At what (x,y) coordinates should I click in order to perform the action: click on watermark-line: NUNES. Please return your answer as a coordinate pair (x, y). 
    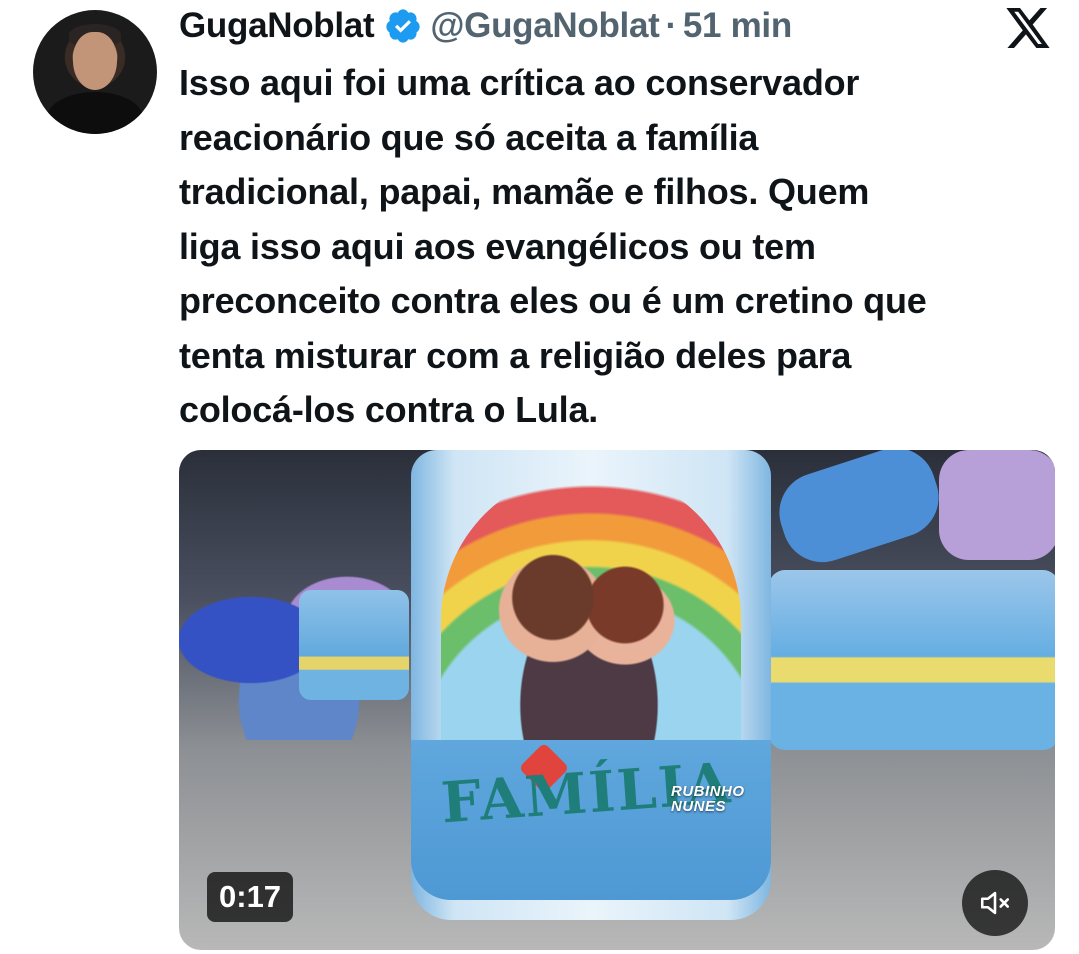
    Looking at the image, I should click on (699, 806).